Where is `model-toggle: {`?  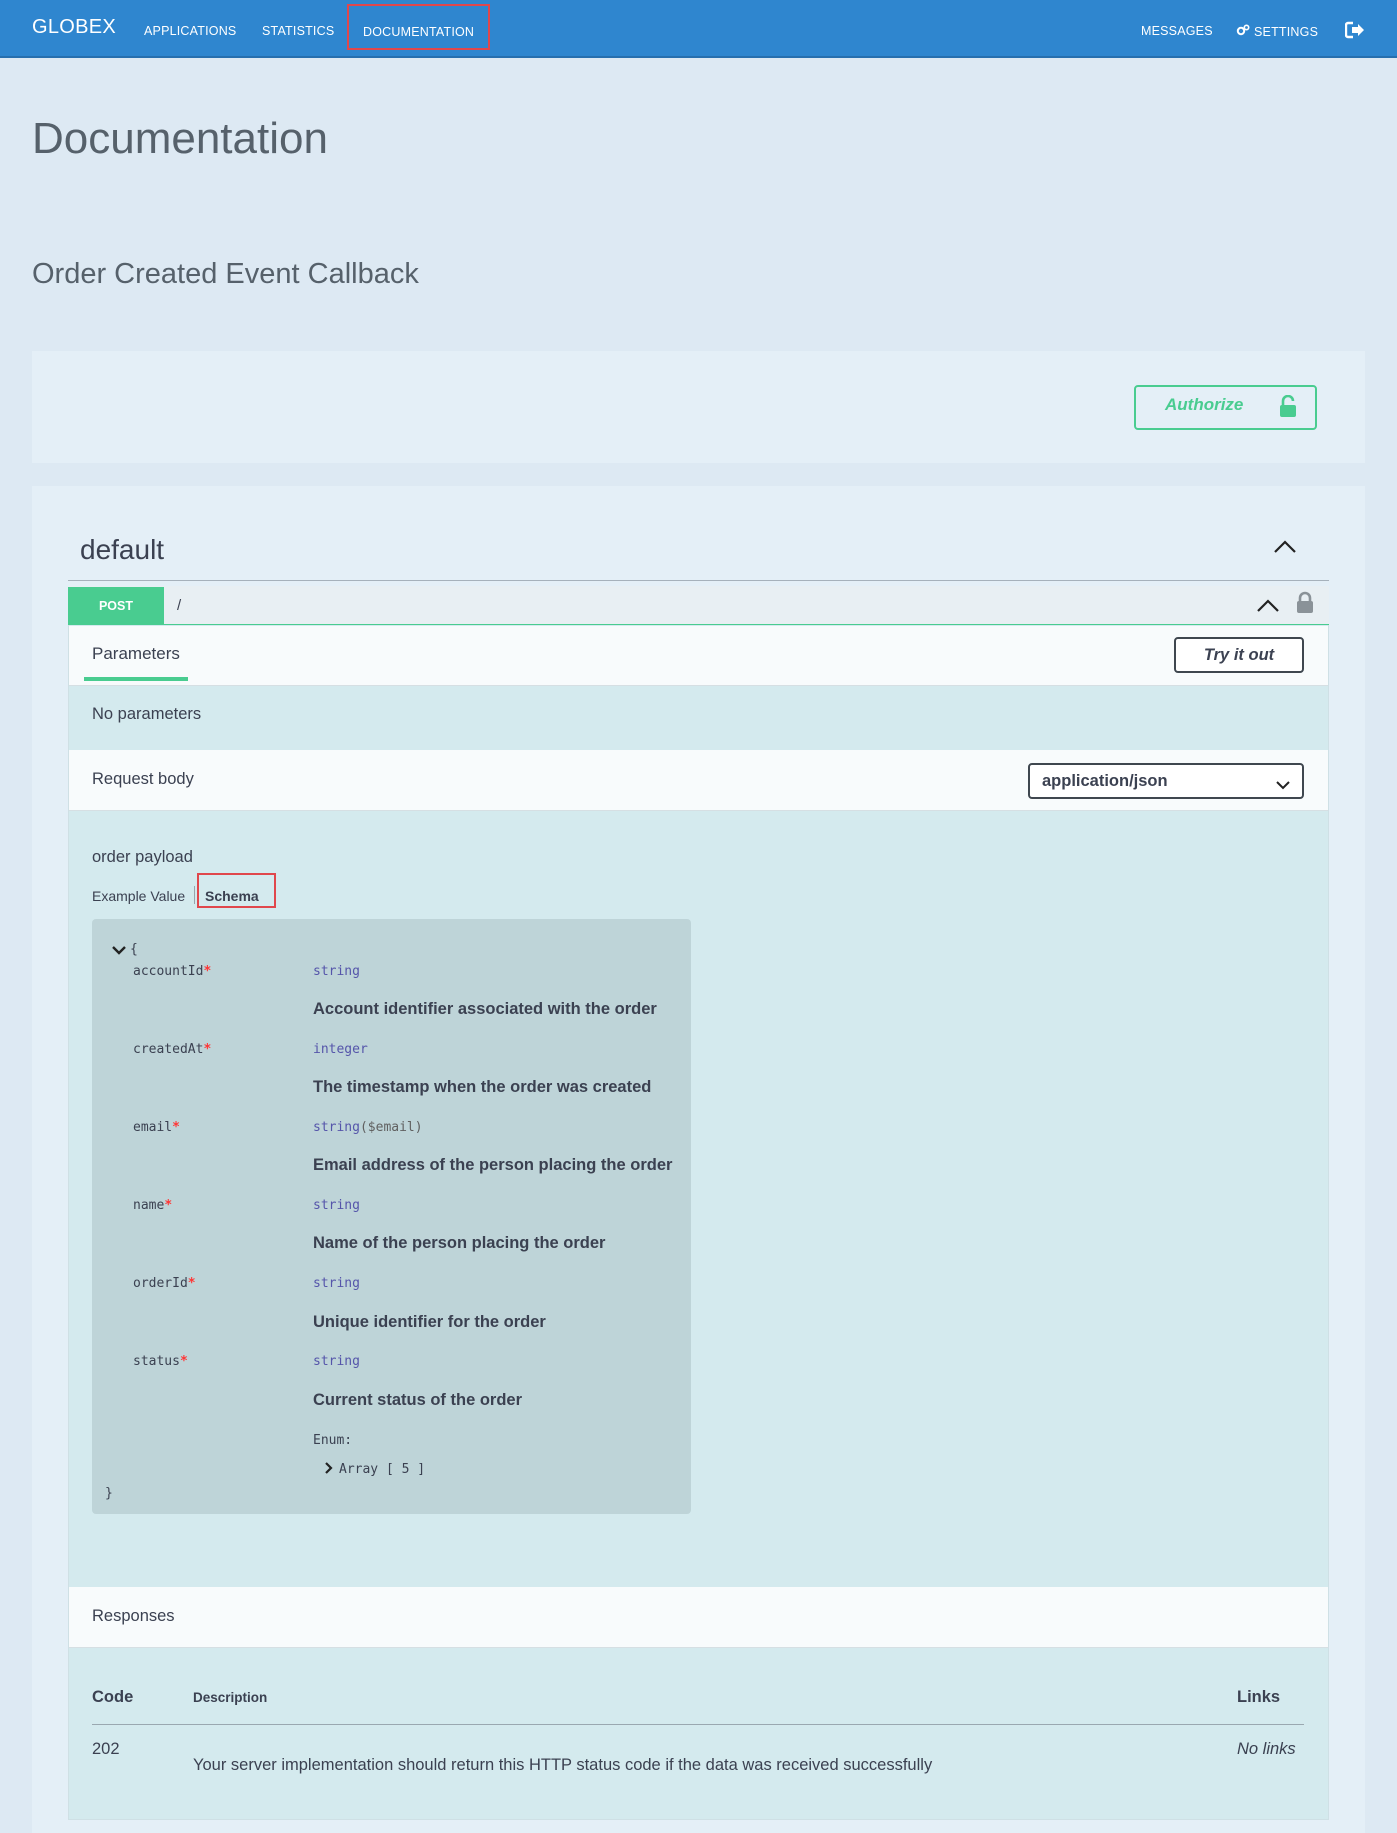 model-toggle: { is located at coordinates (125, 949).